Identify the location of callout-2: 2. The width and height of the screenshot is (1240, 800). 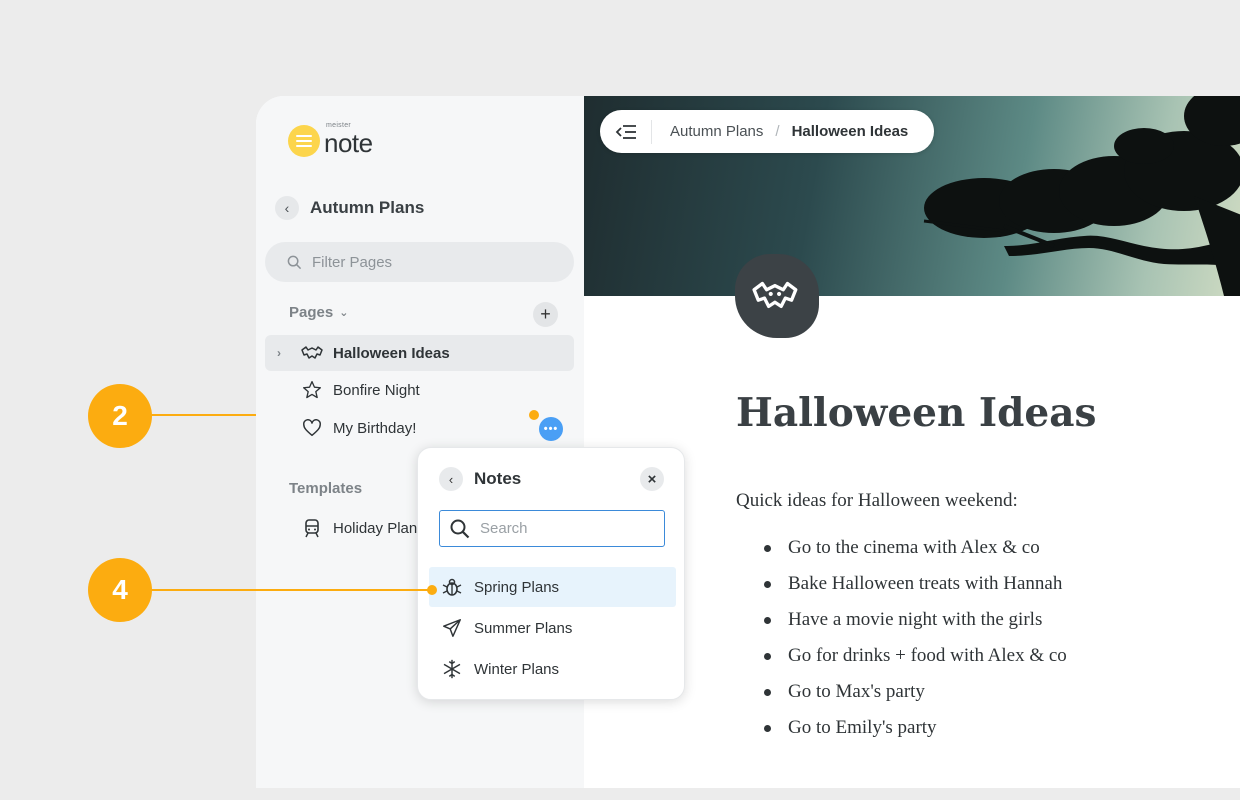
(120, 416).